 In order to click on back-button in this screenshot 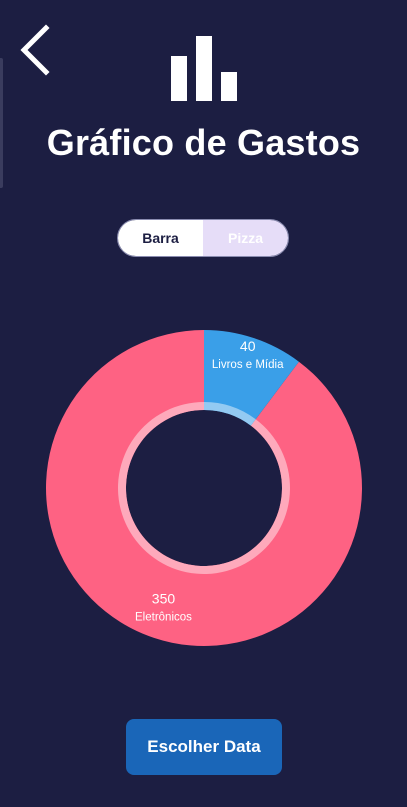, I will do `click(36, 50)`.